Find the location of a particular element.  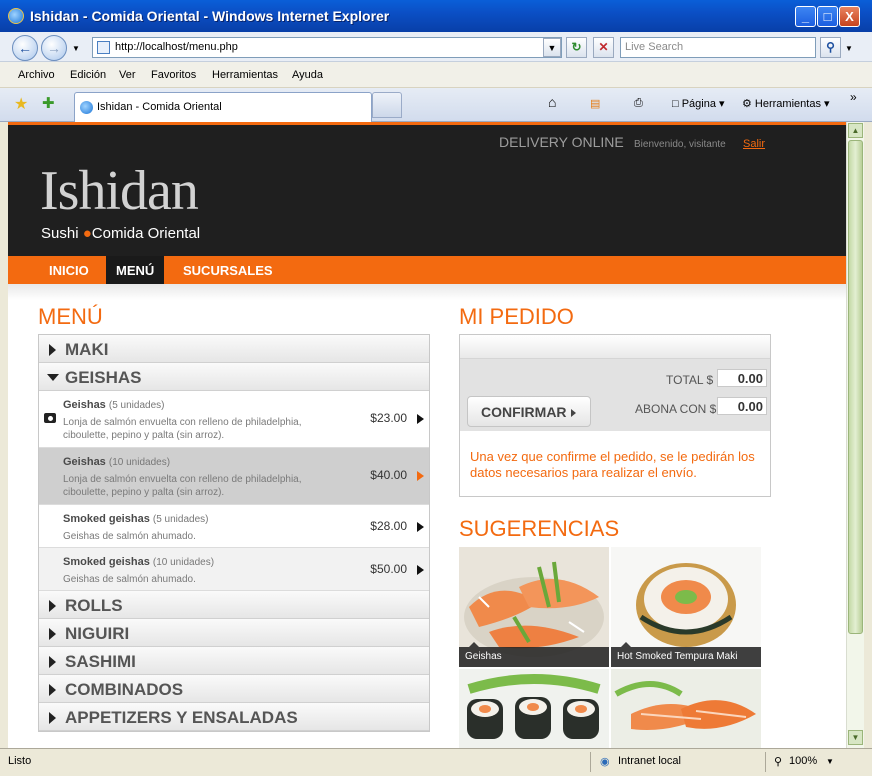

nav-sucursales: SUCURSALES is located at coordinates (228, 270).